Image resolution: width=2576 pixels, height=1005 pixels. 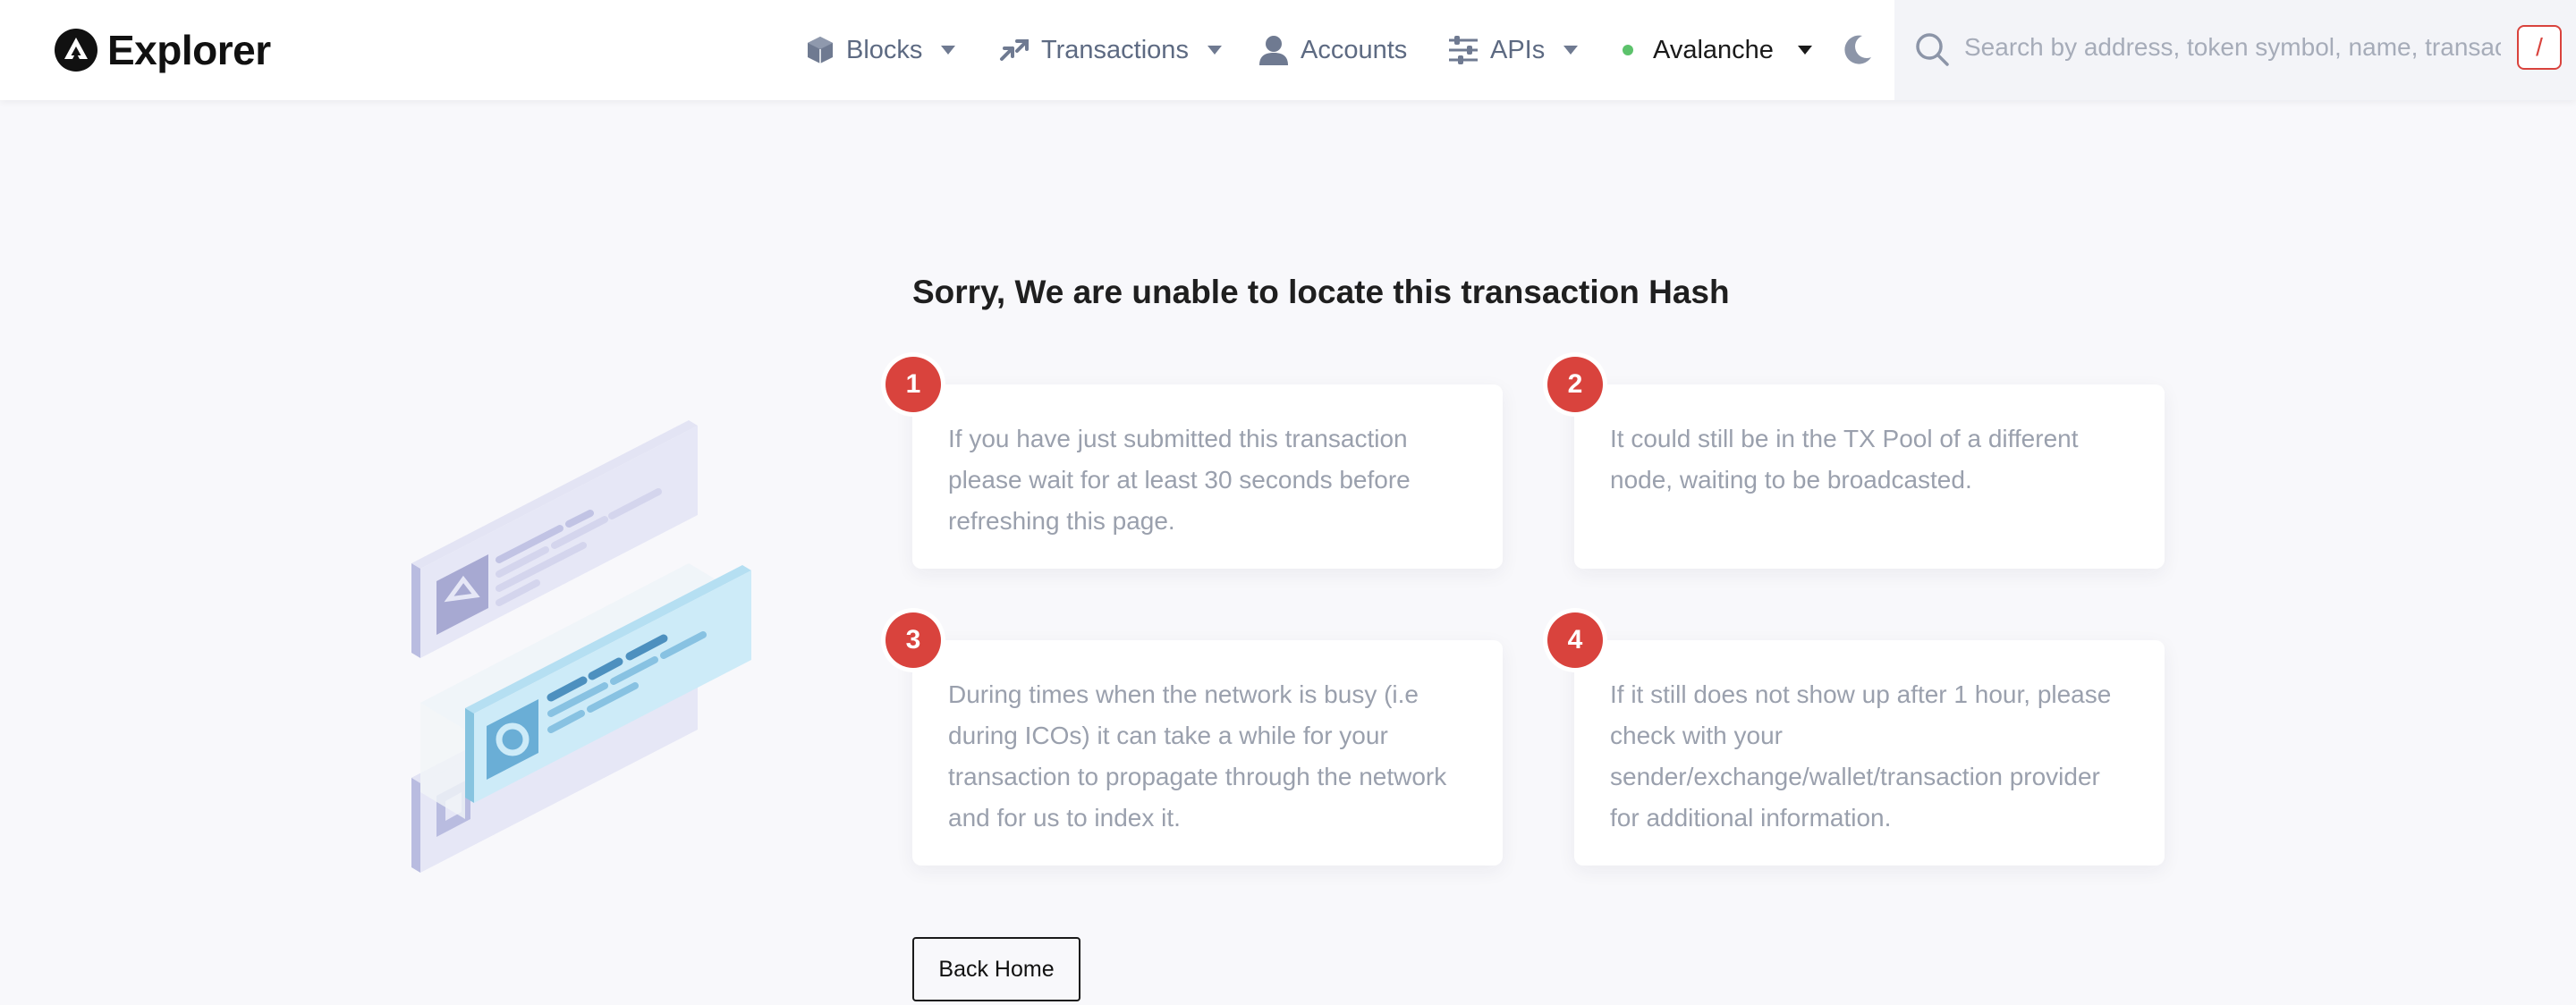 I want to click on network-name: Avalanche, so click(x=1713, y=49).